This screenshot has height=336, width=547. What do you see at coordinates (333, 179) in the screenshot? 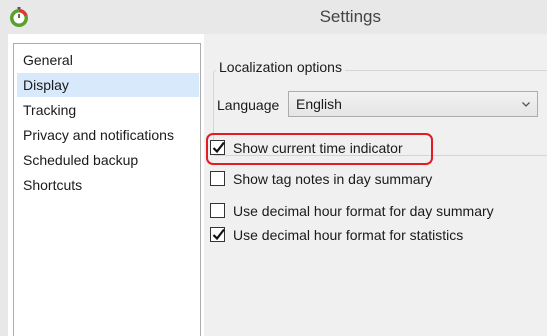
I see `show-tag-notes-label: Show tag notes in day summary` at bounding box center [333, 179].